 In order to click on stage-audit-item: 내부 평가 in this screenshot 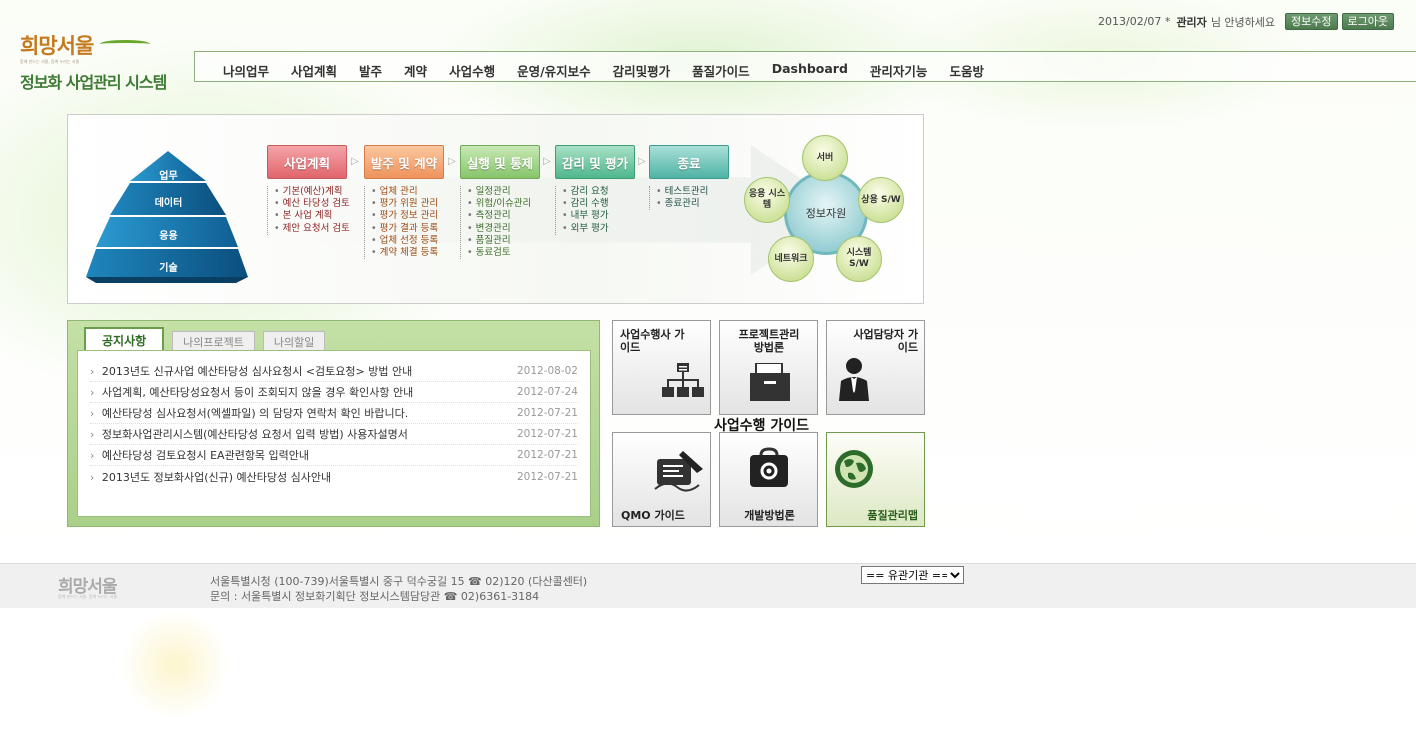, I will do `click(598, 216)`.